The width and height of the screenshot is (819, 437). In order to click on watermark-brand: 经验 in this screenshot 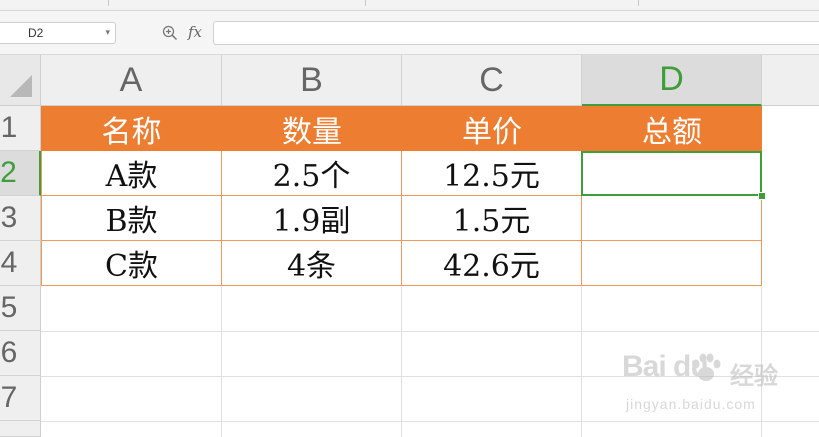, I will do `click(754, 376)`.